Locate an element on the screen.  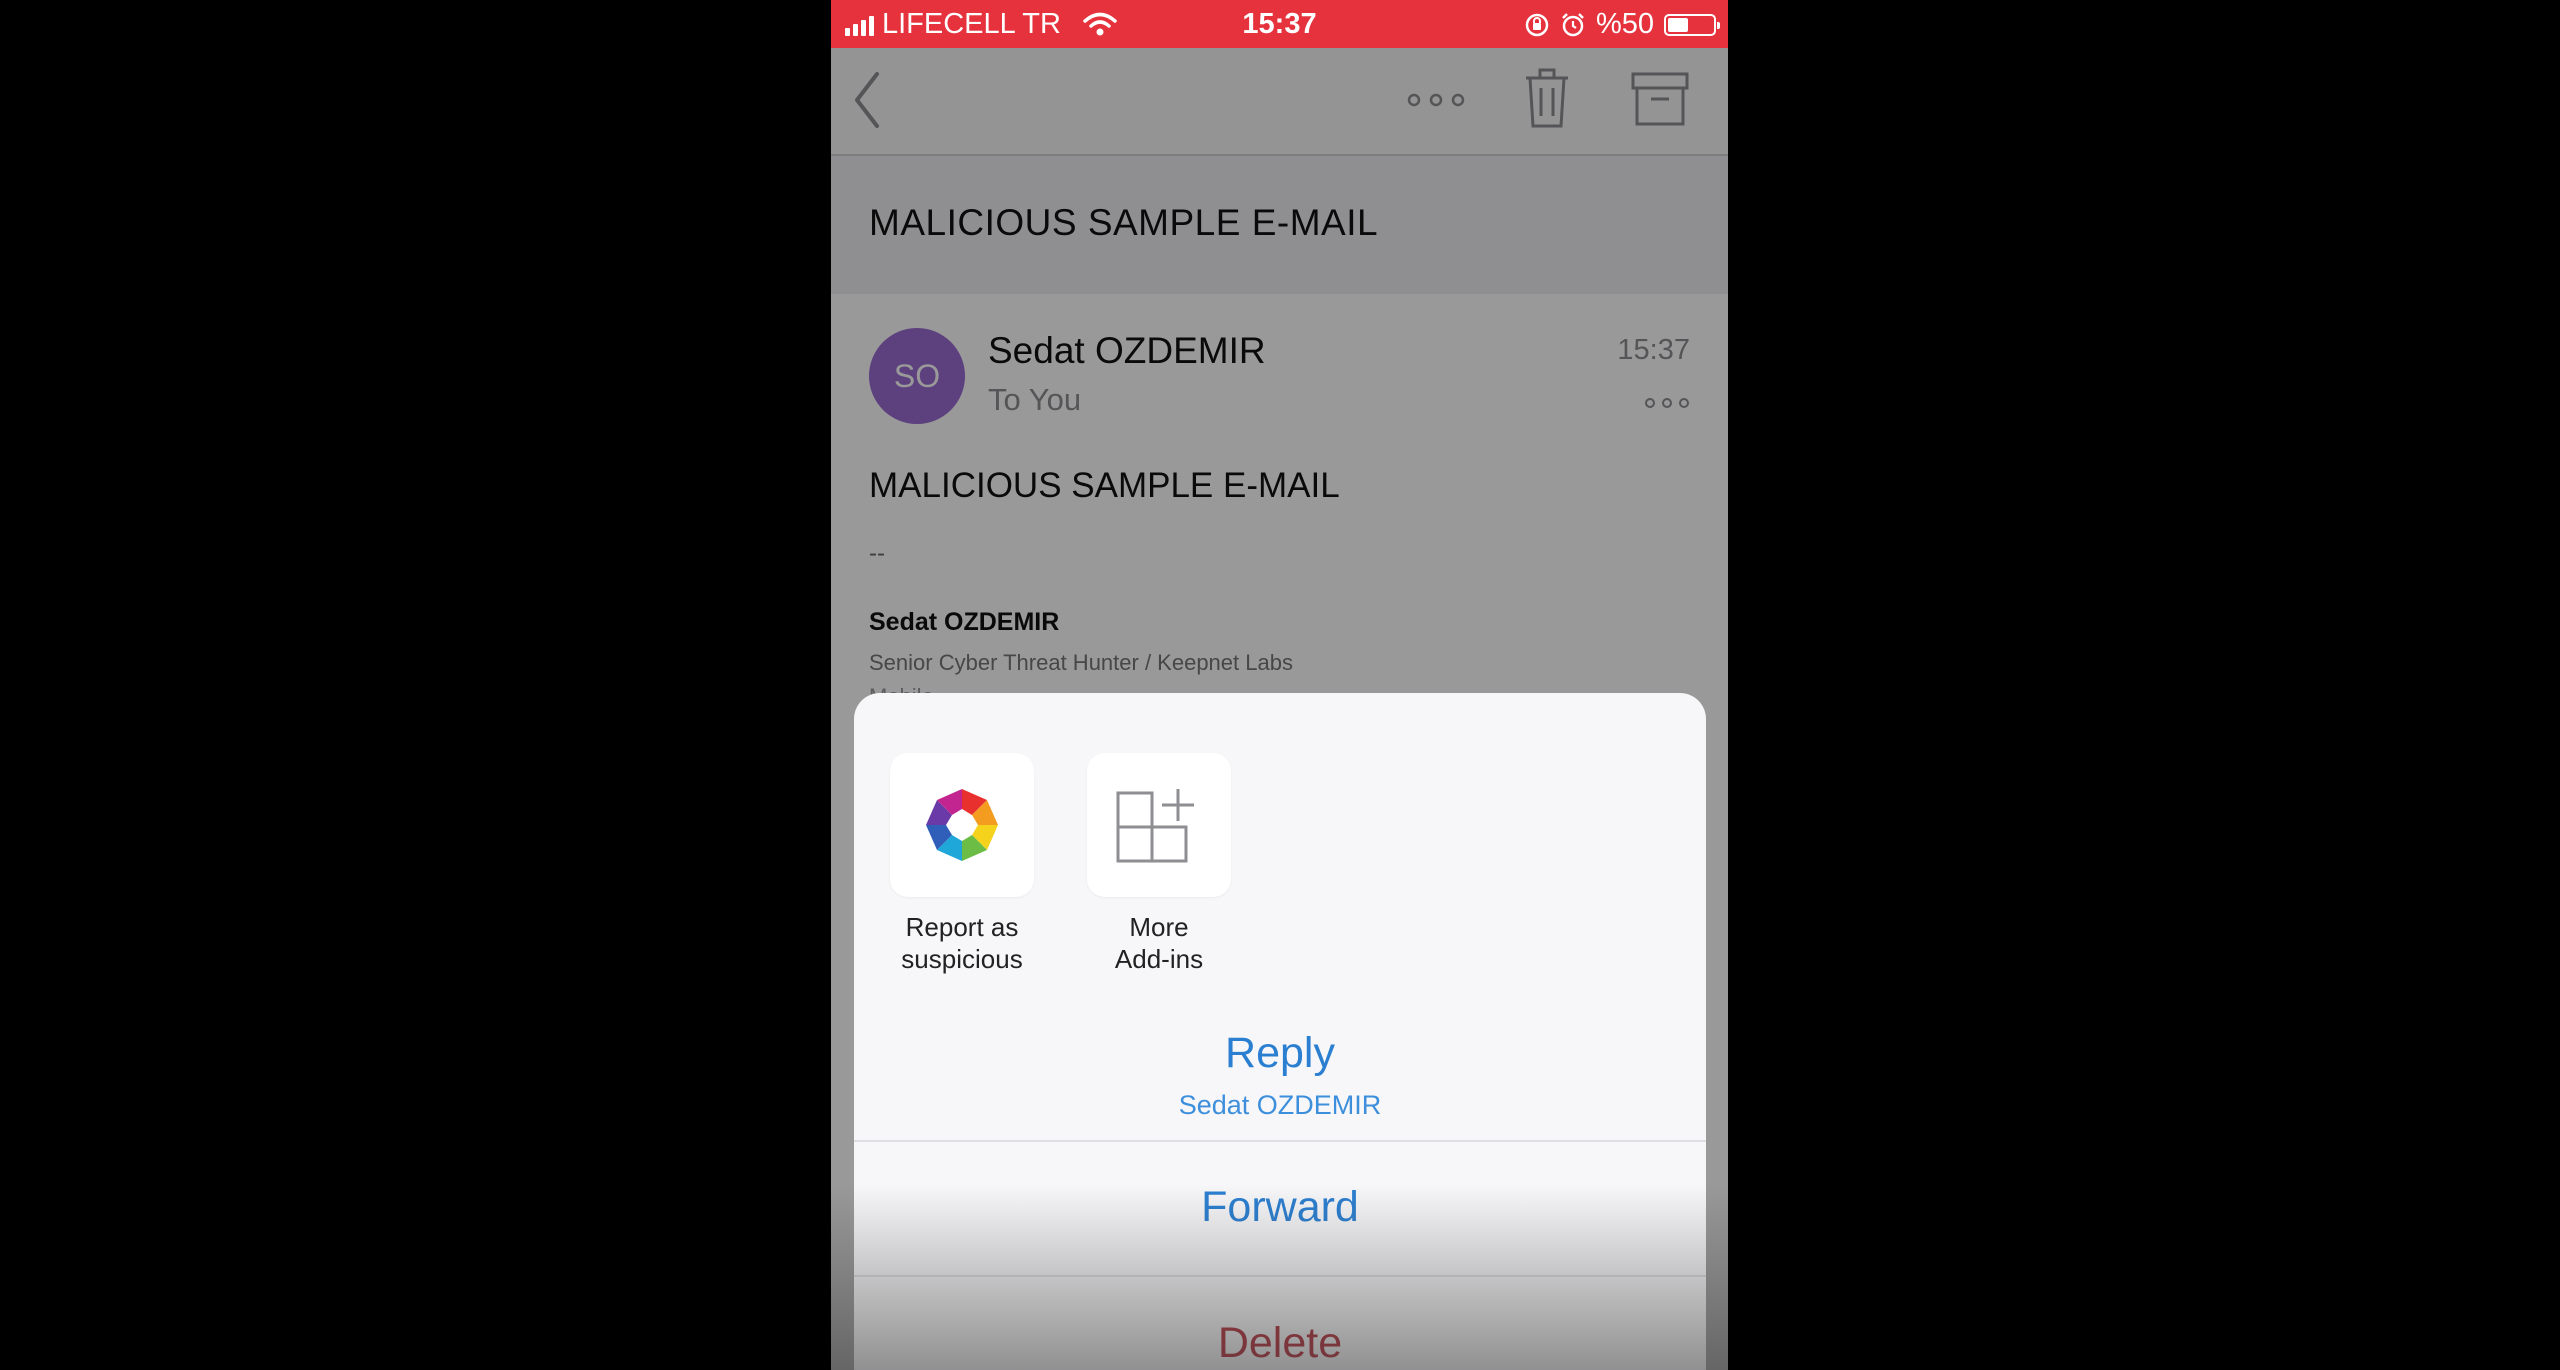
delete-label: Delete is located at coordinates (1280, 1343).